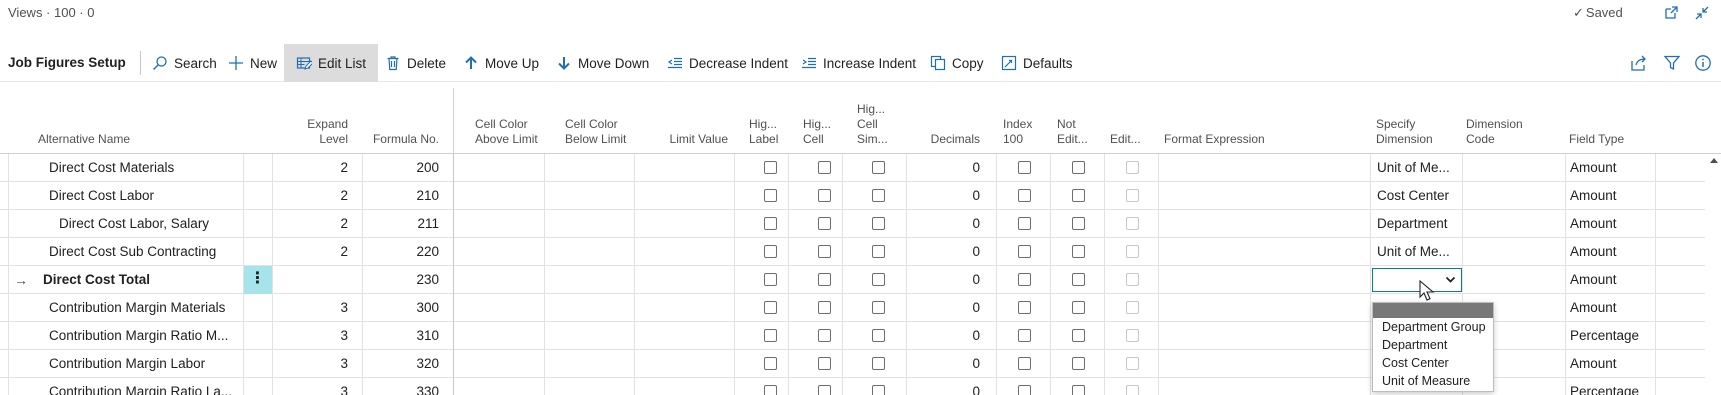  What do you see at coordinates (144, 252) in the screenshot?
I see `alternative-name-cell: Direct Cost Sub Contracting` at bounding box center [144, 252].